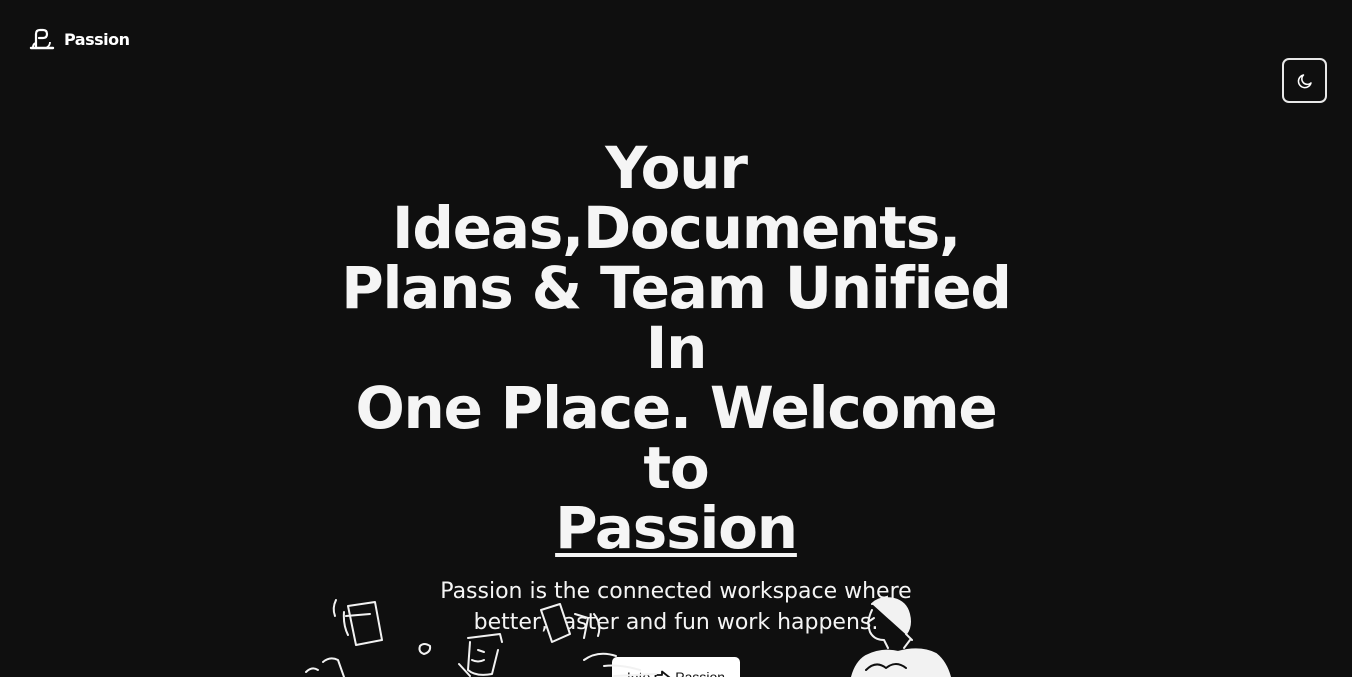 The image size is (1352, 677). I want to click on logo-link: Passion, so click(79, 39).